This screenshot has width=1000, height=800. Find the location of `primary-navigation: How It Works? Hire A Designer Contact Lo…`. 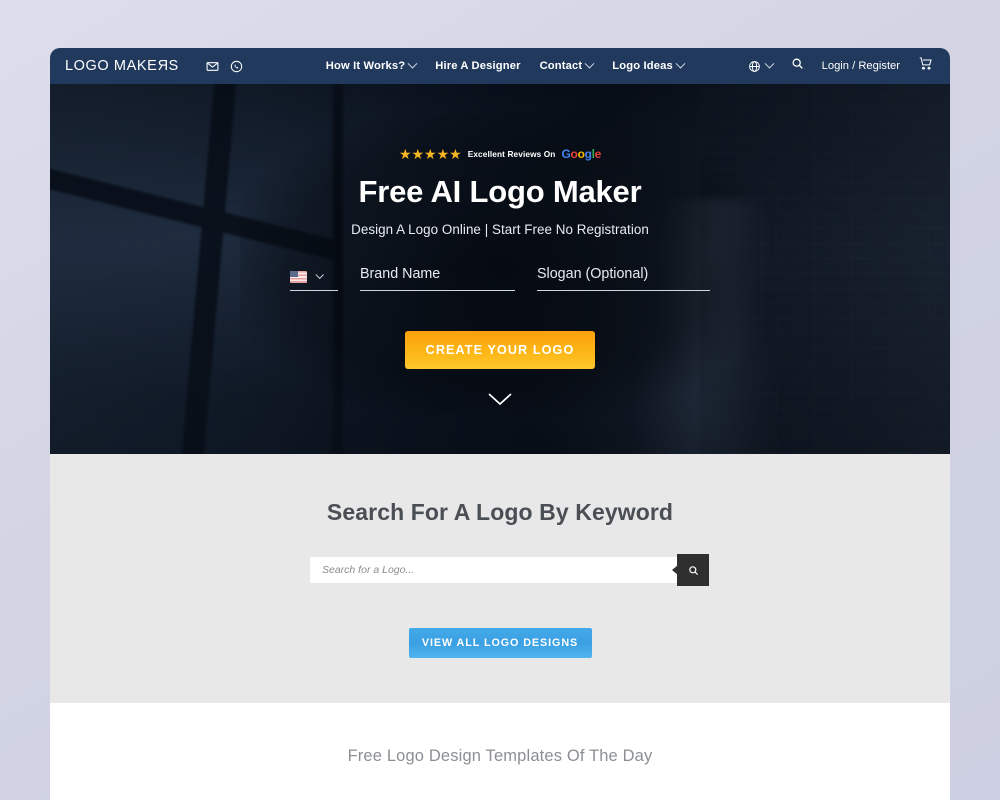

primary-navigation: How It Works? Hire A Designer Contact Lo… is located at coordinates (505, 65).